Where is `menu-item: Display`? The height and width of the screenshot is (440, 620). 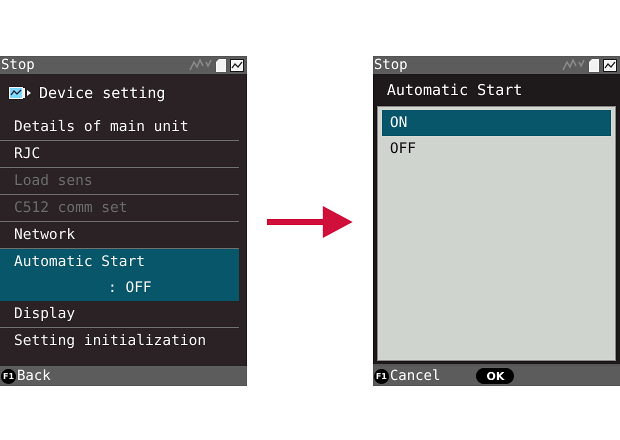
menu-item: Display is located at coordinates (120, 314).